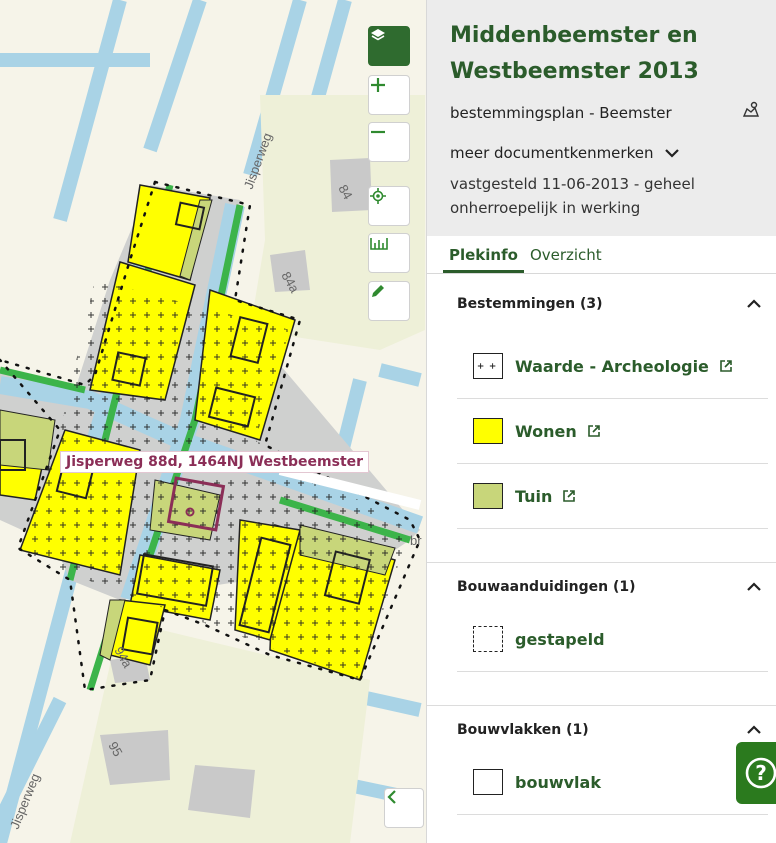  I want to click on legend-item: Tuin, so click(612, 496).